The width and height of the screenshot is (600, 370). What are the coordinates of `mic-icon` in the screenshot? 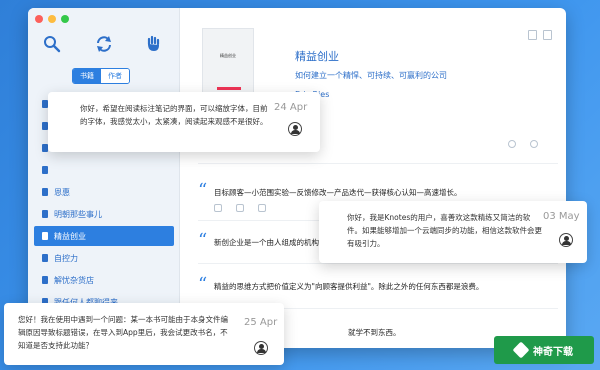 It's located at (512, 144).